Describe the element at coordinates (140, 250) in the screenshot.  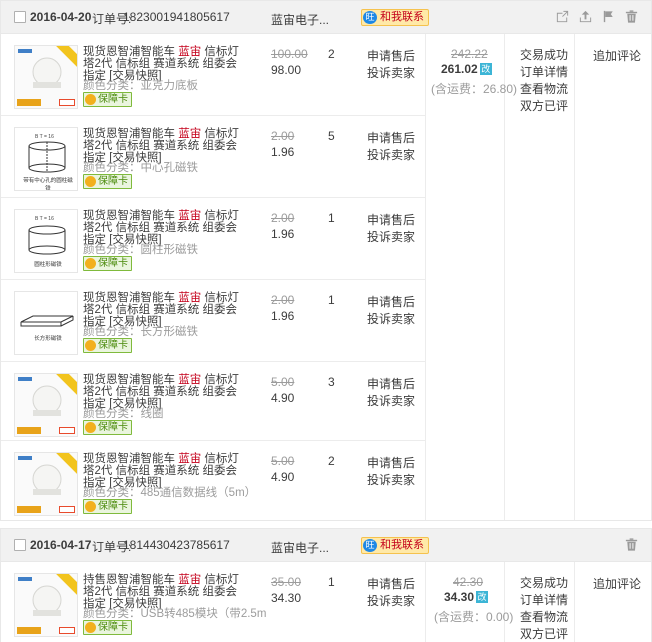
I see `product-spec: 颜色分类：圆柱形磁铁` at that location.